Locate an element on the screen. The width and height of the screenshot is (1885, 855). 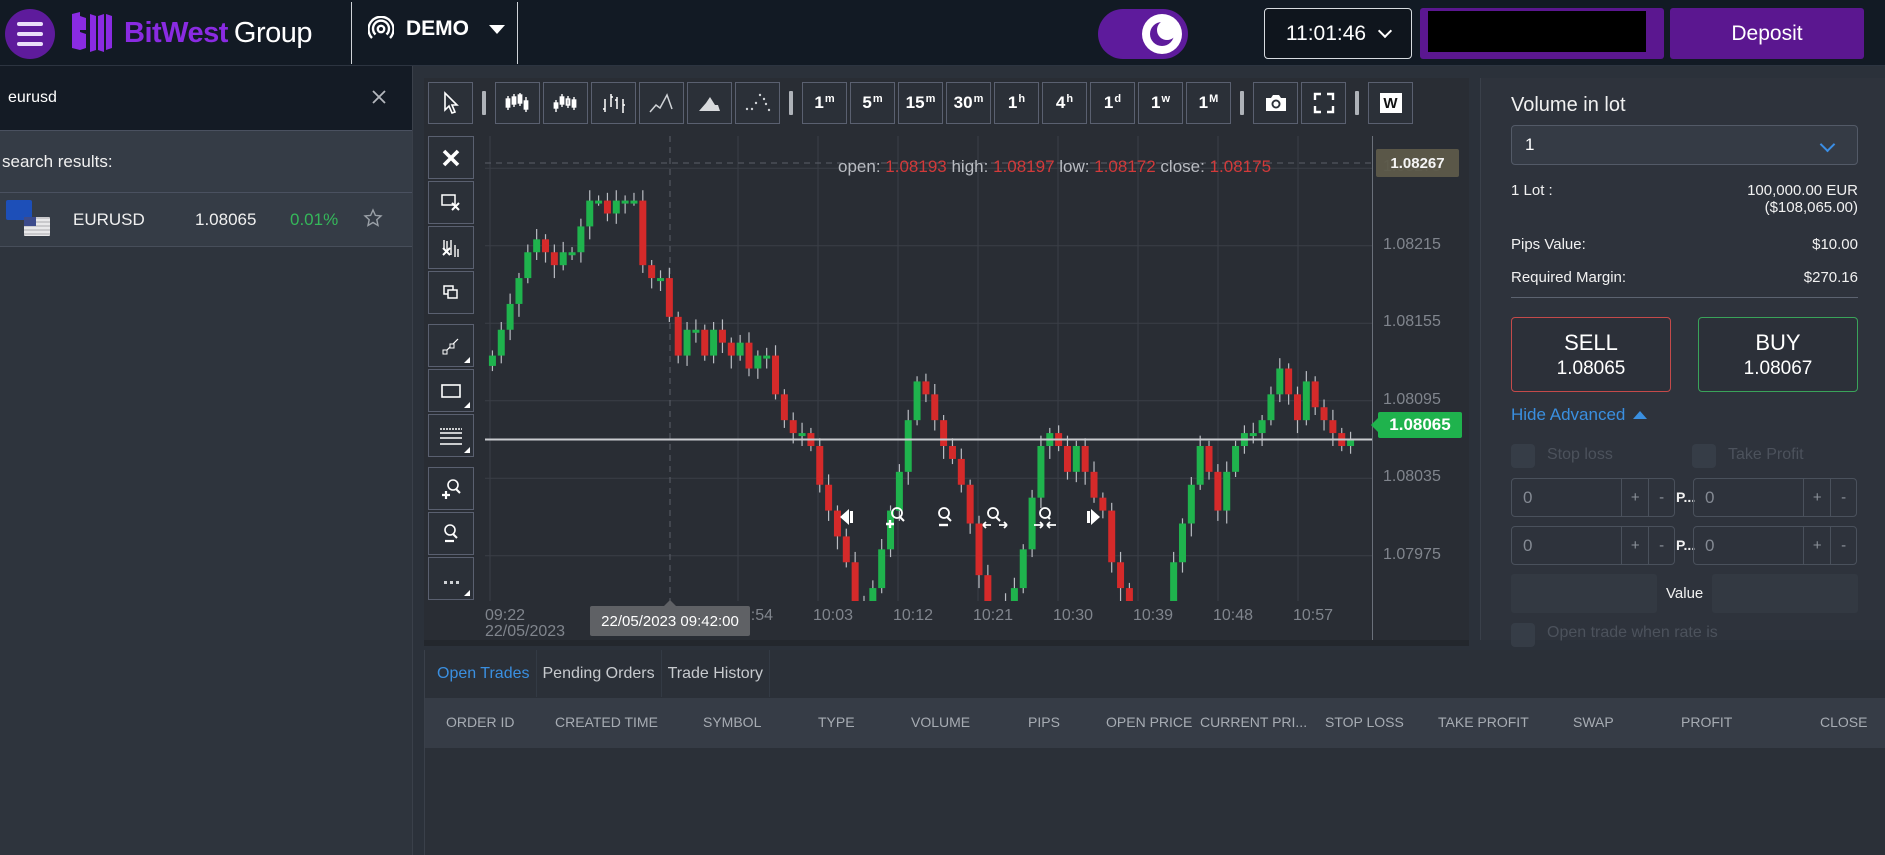
take-profit-pips-input: 0 is located at coordinates (1749, 545).